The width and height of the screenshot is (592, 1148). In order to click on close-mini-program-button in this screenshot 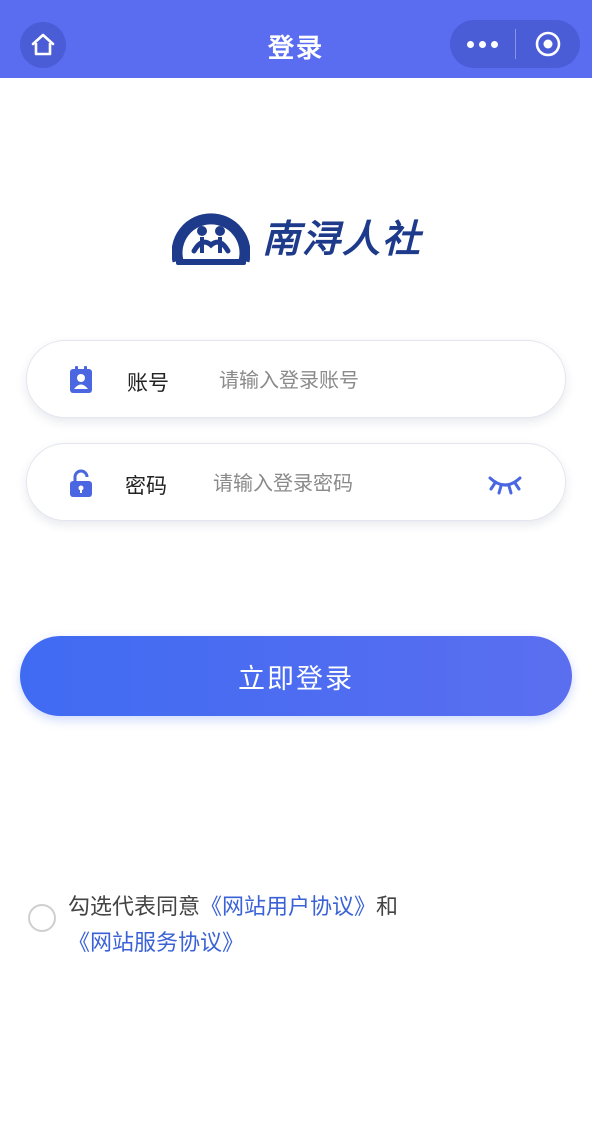, I will do `click(548, 44)`.